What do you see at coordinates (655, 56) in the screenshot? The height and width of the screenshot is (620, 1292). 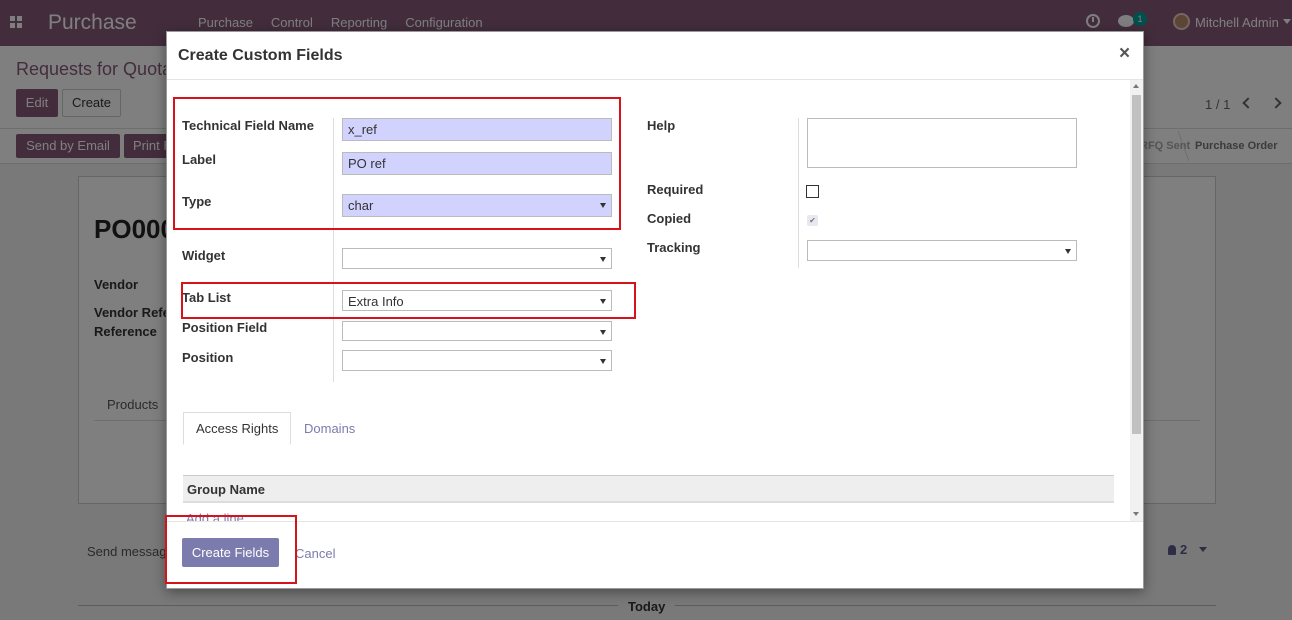 I see `dialog-header: Create Custom Fields ×` at bounding box center [655, 56].